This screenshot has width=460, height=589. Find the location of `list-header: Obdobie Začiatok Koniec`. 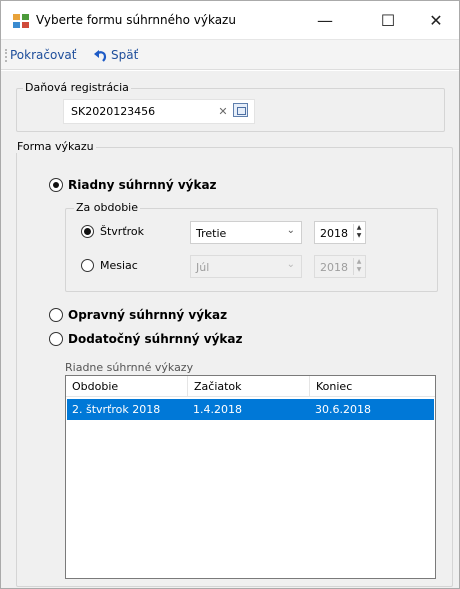

list-header: Obdobie Začiatok Koniec is located at coordinates (250, 386).